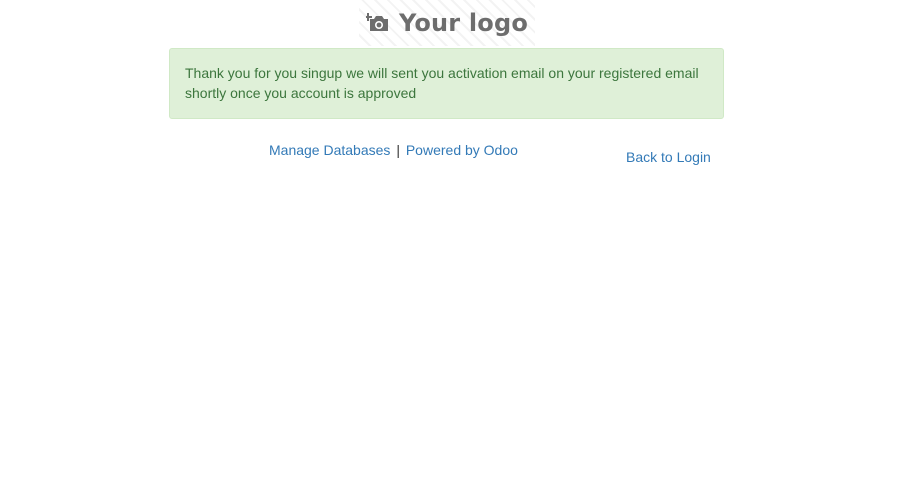 This screenshot has height=491, width=906. Describe the element at coordinates (462, 150) in the screenshot. I see `powered-by-odoo-link: Powered by Odoo` at that location.